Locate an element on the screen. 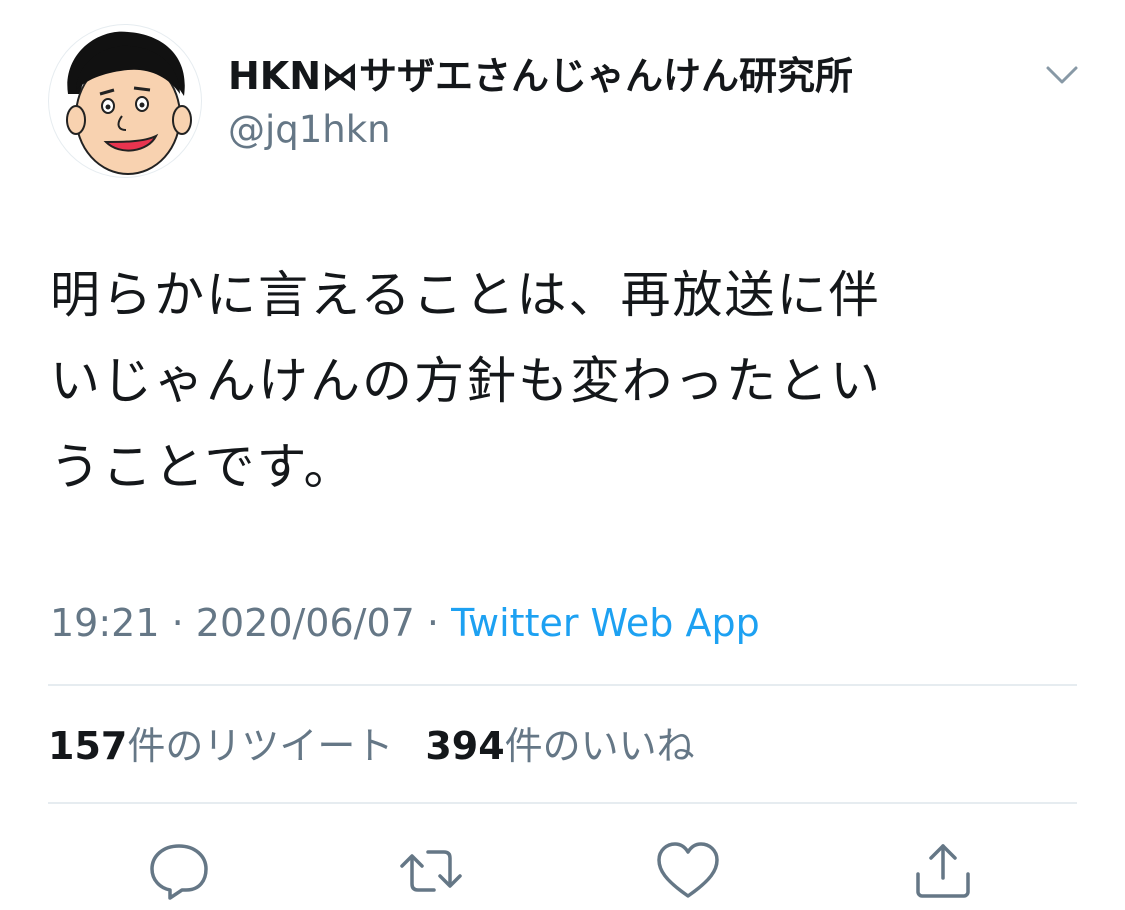  retweet-button is located at coordinates (431, 871).